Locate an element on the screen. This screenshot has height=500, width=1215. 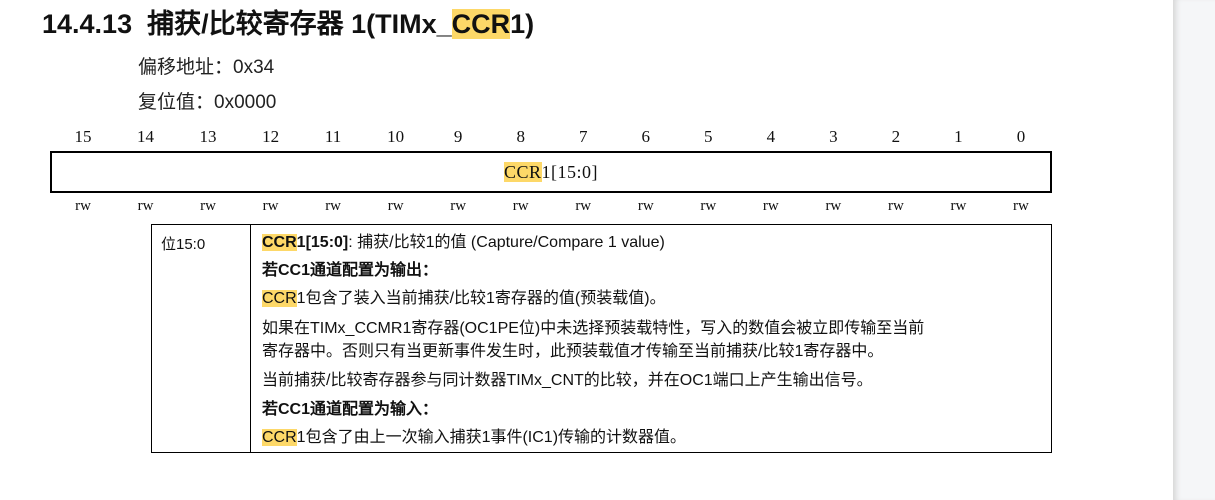
bit-number: 13 is located at coordinates (208, 136).